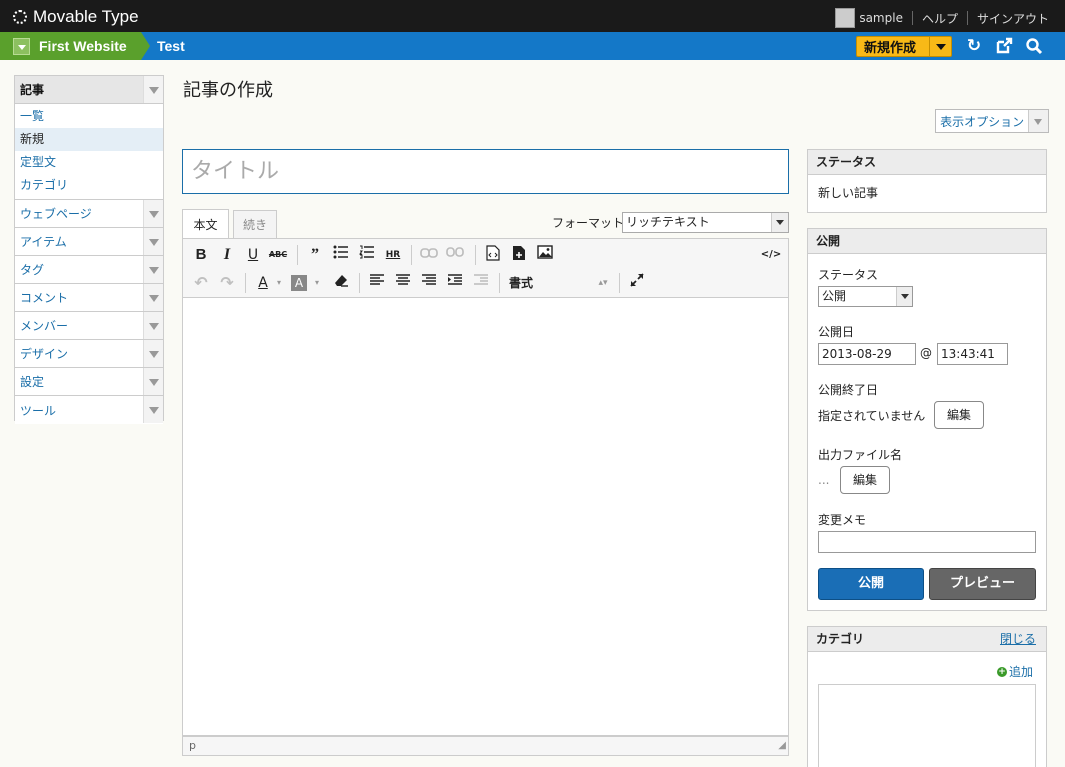 The height and width of the screenshot is (767, 1065). I want to click on add-category-label: 追加, so click(1021, 671).